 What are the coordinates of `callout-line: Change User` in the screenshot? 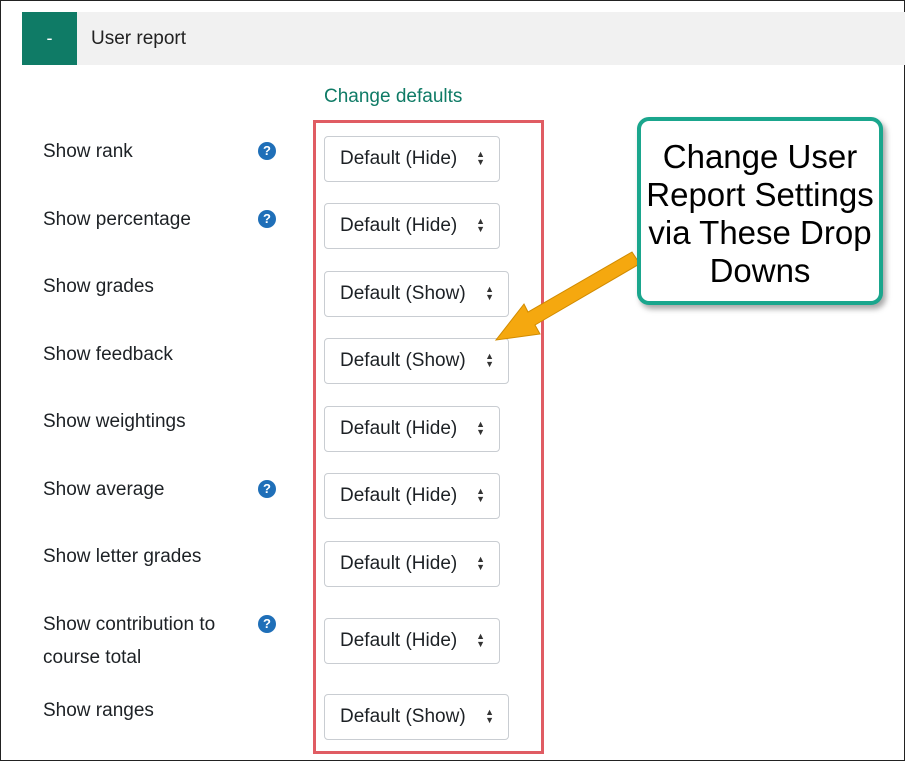 It's located at (760, 156).